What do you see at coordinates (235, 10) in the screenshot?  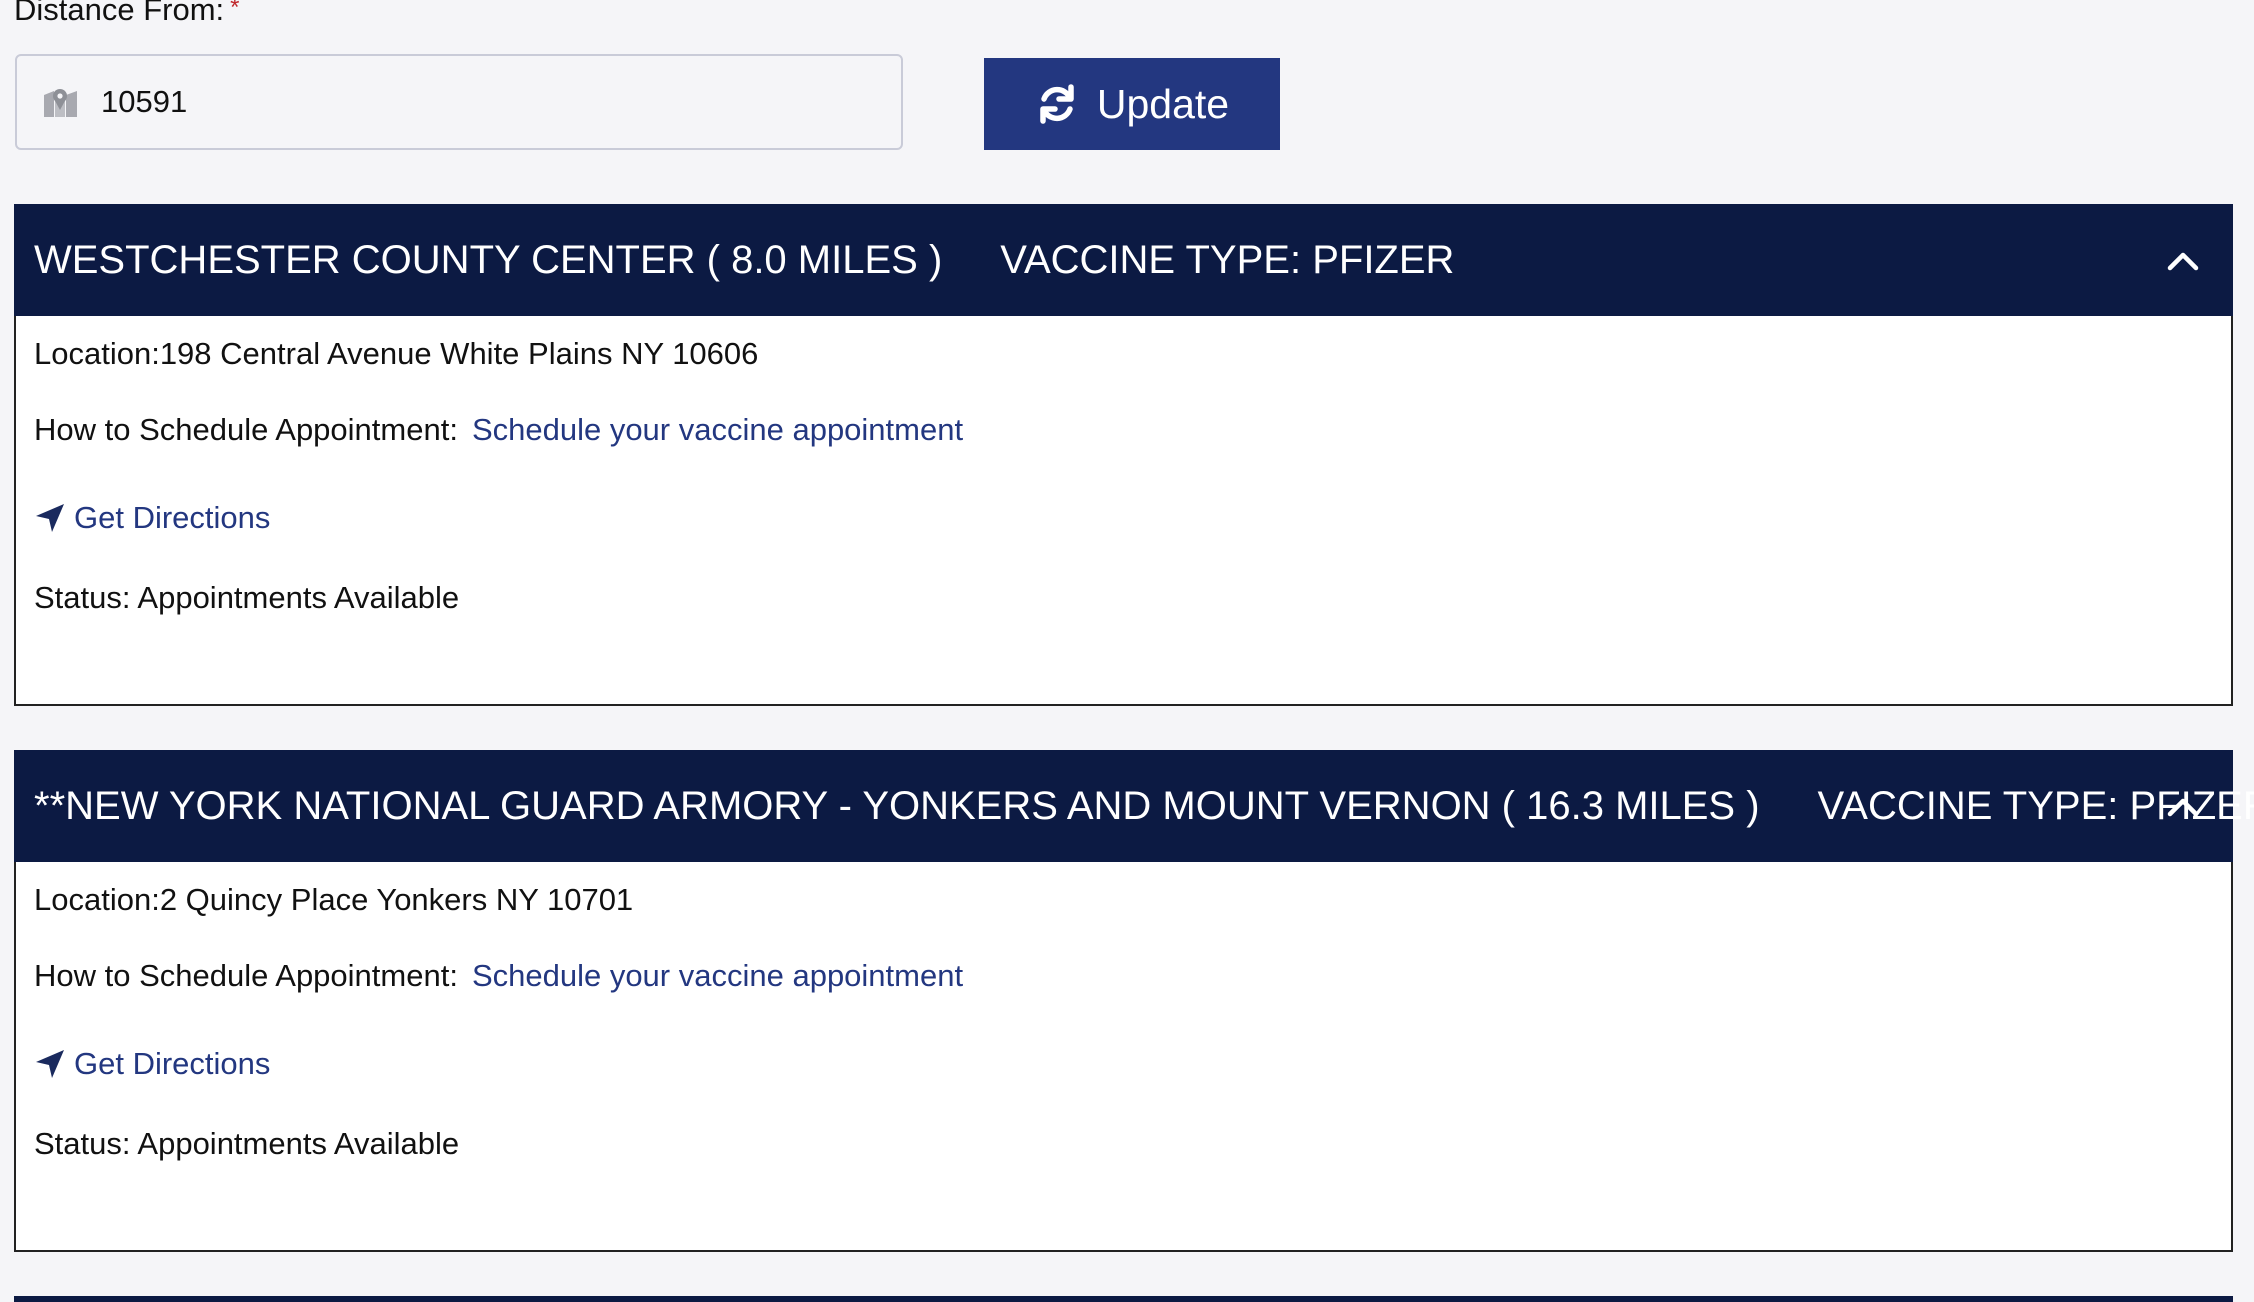 I see `required-asterisk: *` at bounding box center [235, 10].